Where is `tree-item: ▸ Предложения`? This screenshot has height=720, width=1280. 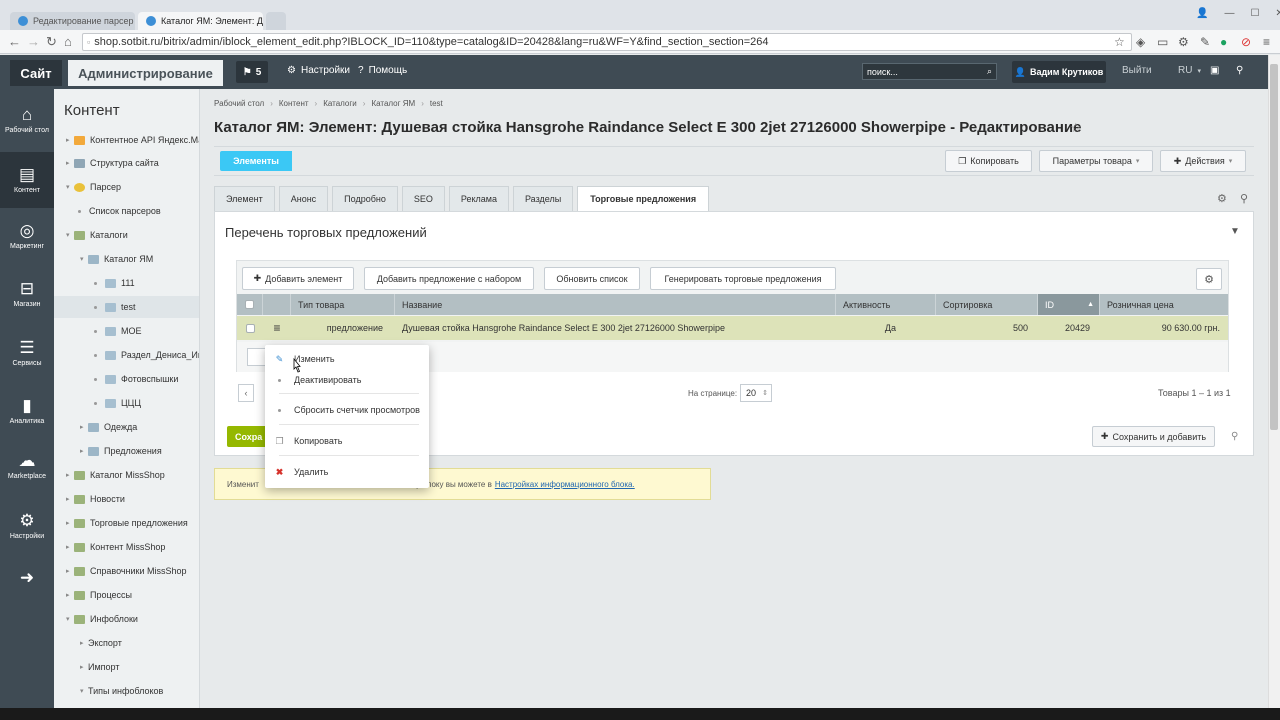 tree-item: ▸ Предложения is located at coordinates (126, 451).